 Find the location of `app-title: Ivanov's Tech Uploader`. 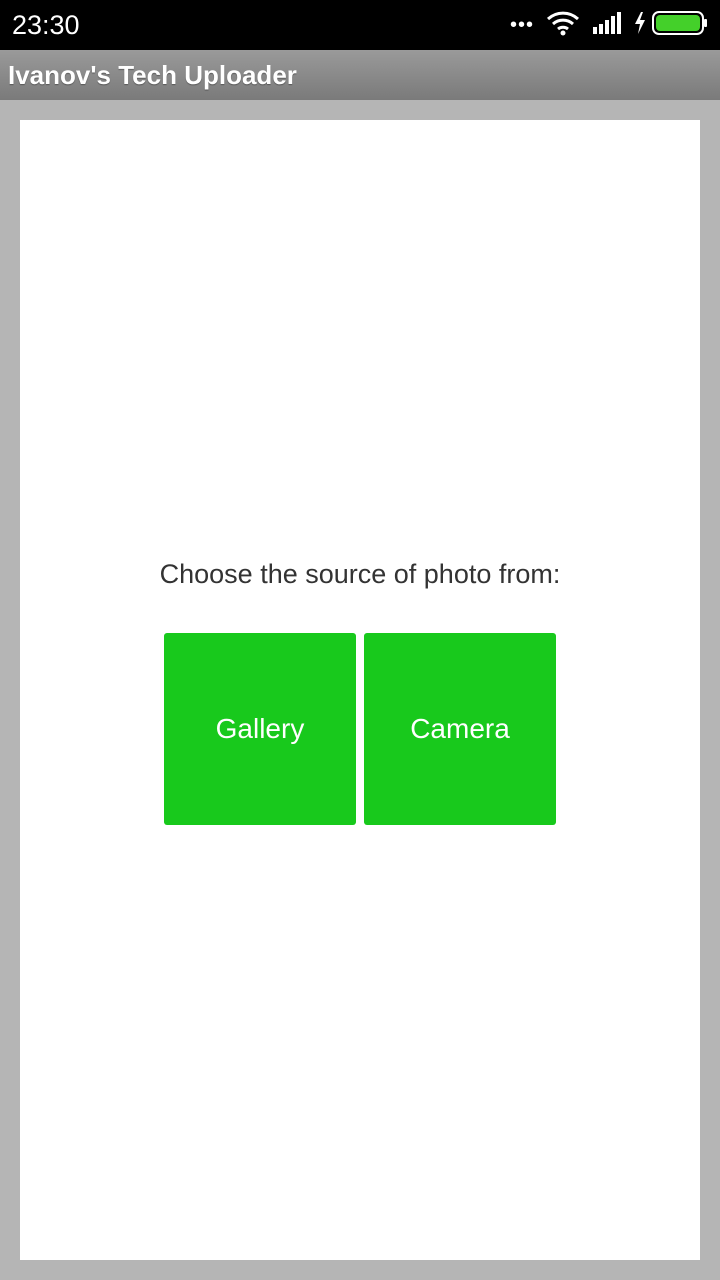

app-title: Ivanov's Tech Uploader is located at coordinates (152, 75).